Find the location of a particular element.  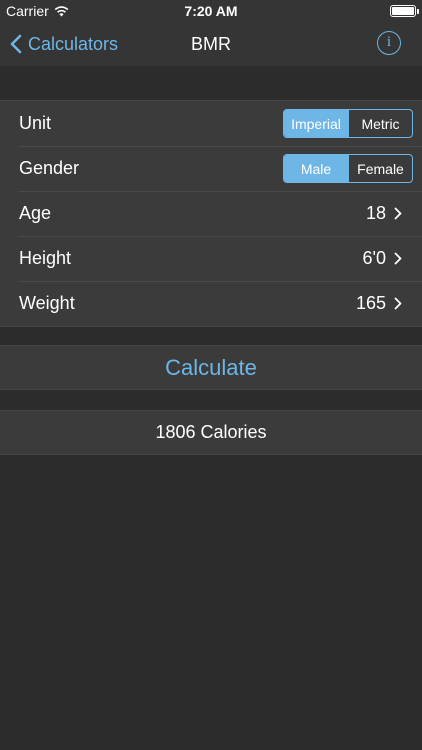

back-button: Calculators is located at coordinates (64, 44).